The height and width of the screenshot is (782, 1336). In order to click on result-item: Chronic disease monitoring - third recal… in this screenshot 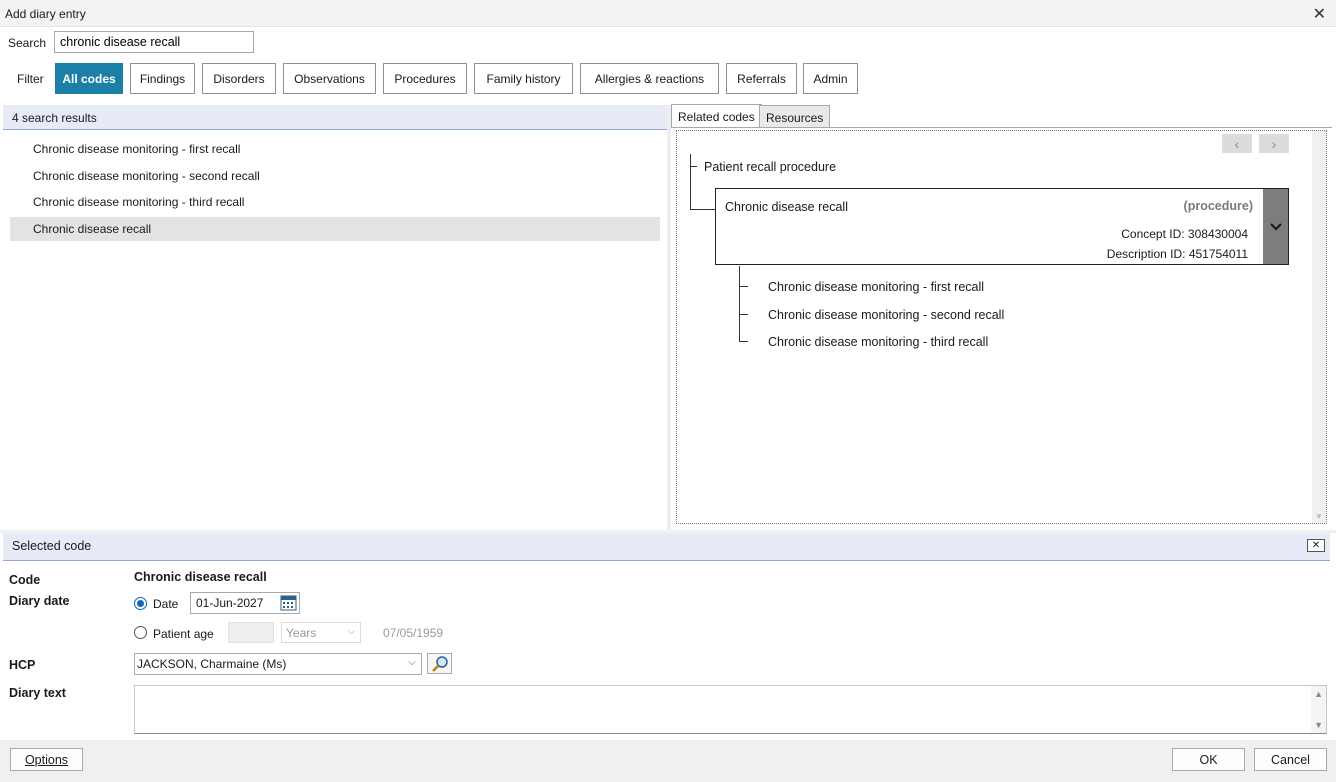, I will do `click(335, 202)`.